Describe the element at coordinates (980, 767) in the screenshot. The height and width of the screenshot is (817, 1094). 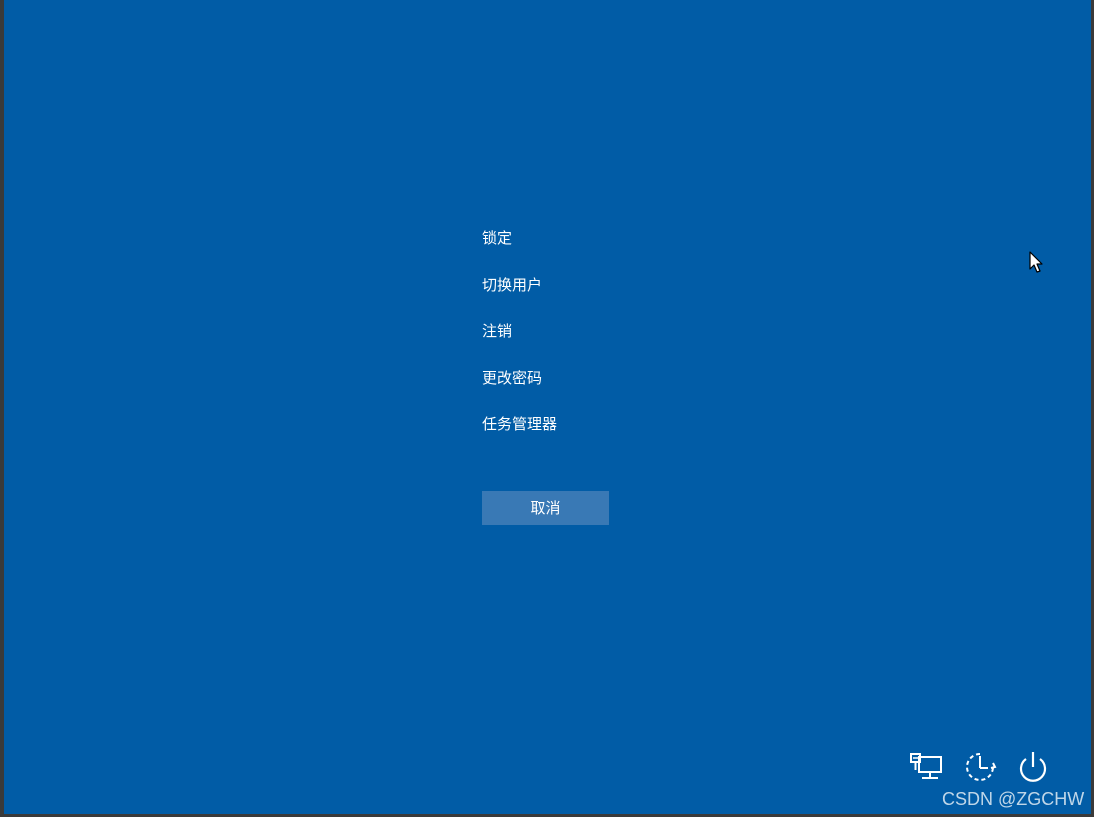
I see `accessibility-icon` at that location.